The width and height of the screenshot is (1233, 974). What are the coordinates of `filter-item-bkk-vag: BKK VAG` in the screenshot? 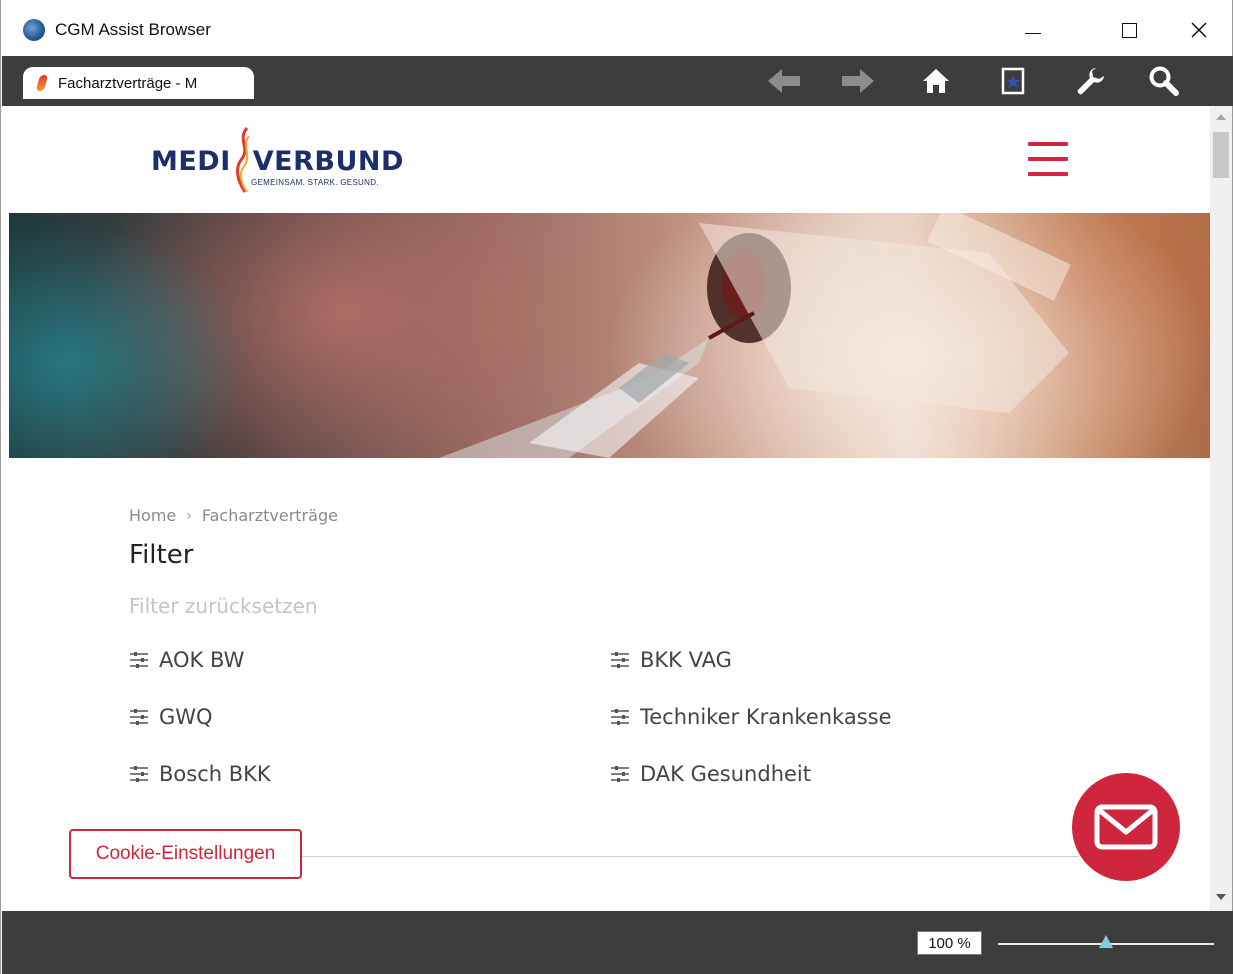 It's located at (671, 660).